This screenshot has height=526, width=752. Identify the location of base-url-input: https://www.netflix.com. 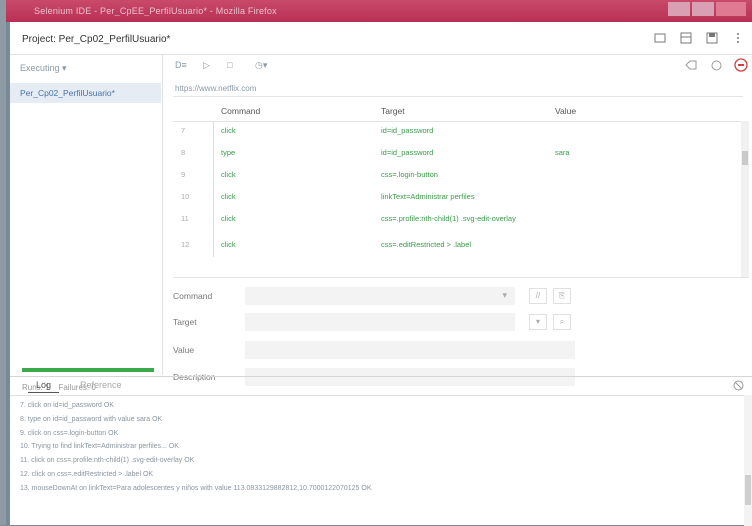
(458, 89).